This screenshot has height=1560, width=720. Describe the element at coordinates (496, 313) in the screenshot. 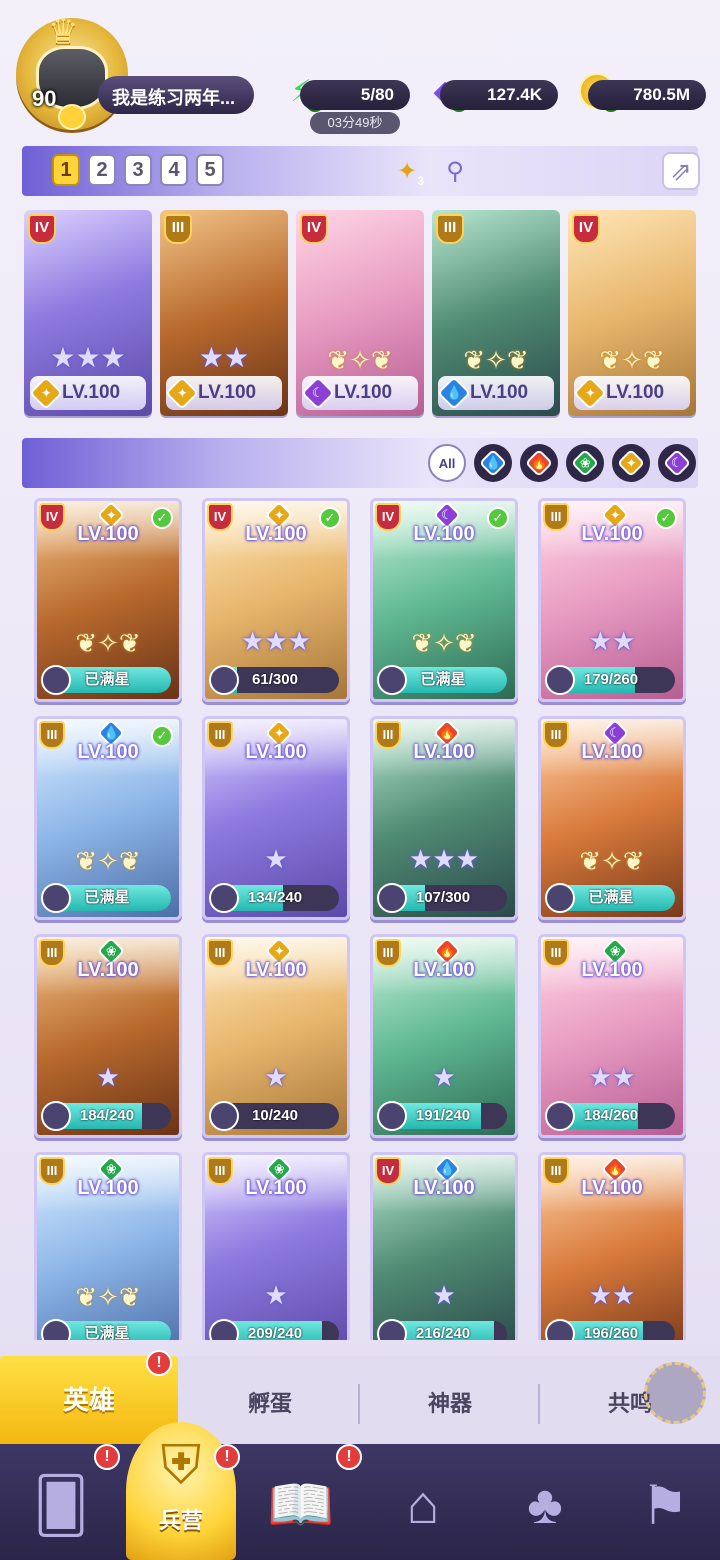

I see `team-hero-card: III ❦✧❦ 💧 LV.100` at that location.